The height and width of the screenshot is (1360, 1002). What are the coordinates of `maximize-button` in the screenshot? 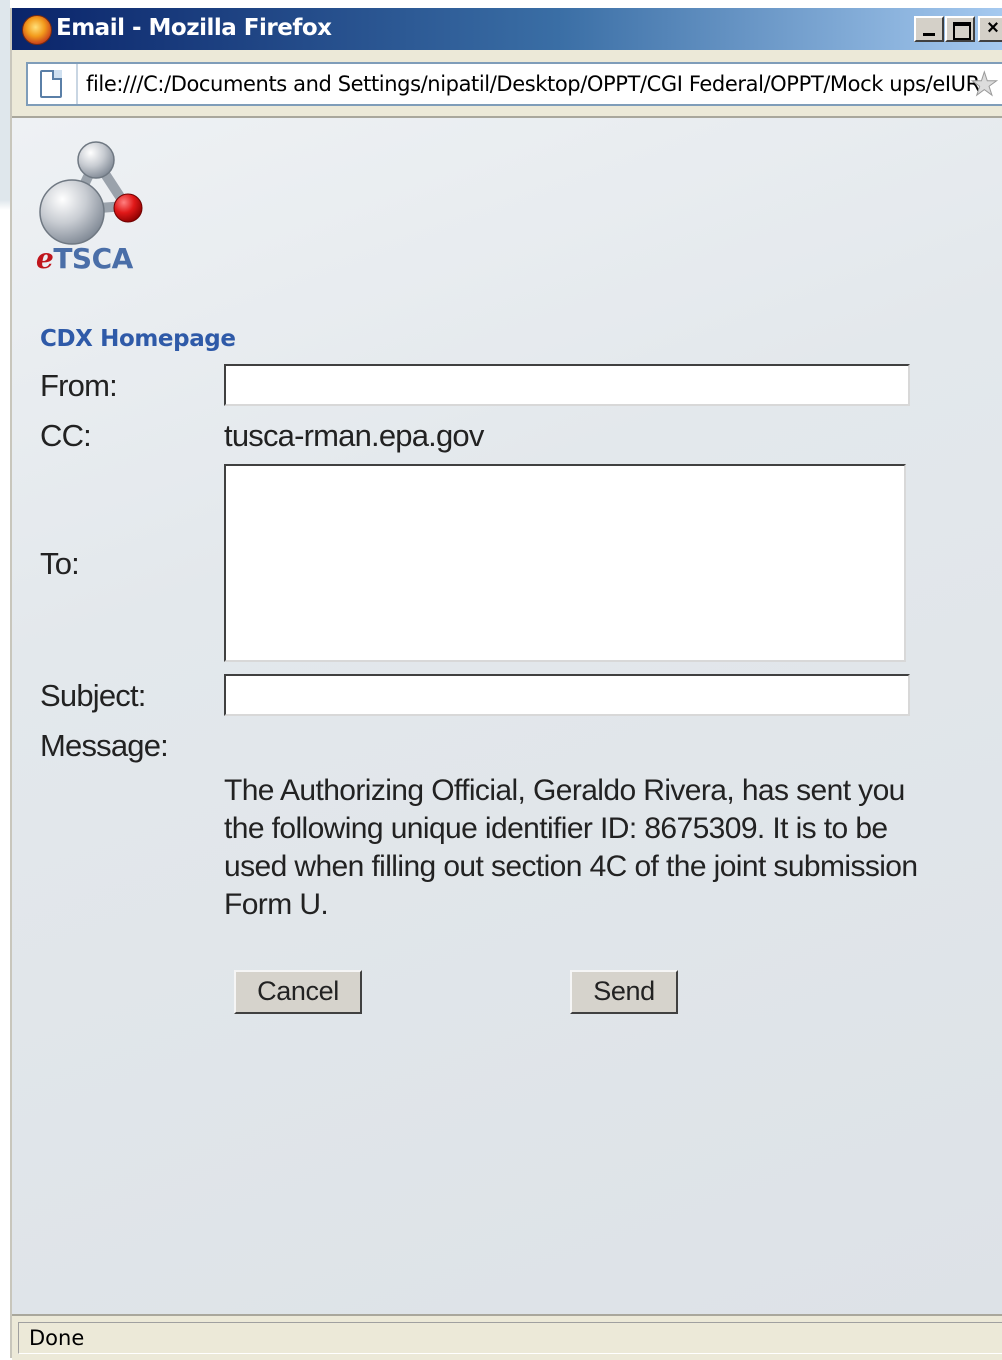 It's located at (960, 29).